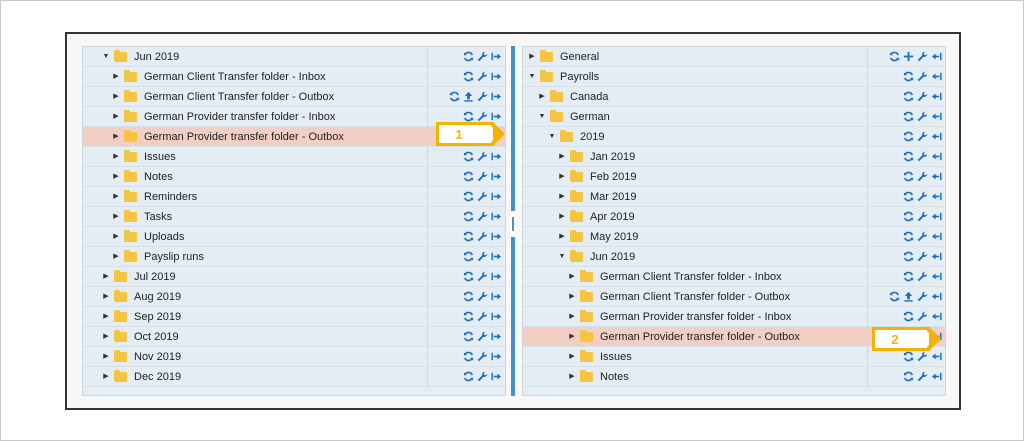 The image size is (1024, 441). I want to click on tree-row-label: Payslip runs, so click(174, 257).